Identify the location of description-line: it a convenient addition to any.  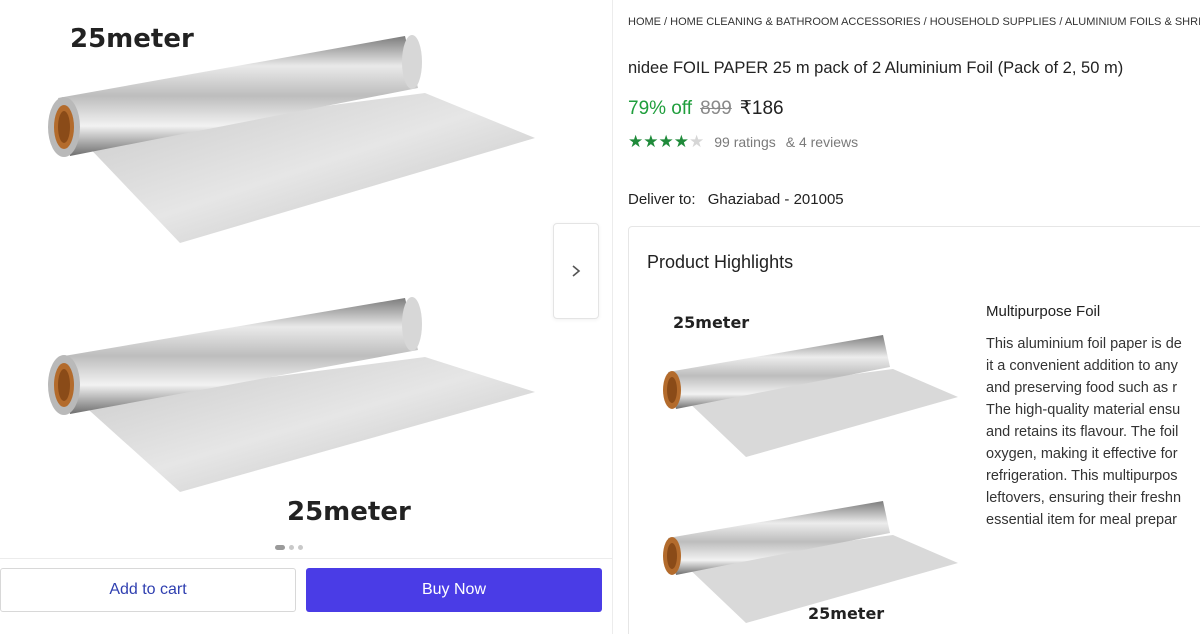
(1082, 366).